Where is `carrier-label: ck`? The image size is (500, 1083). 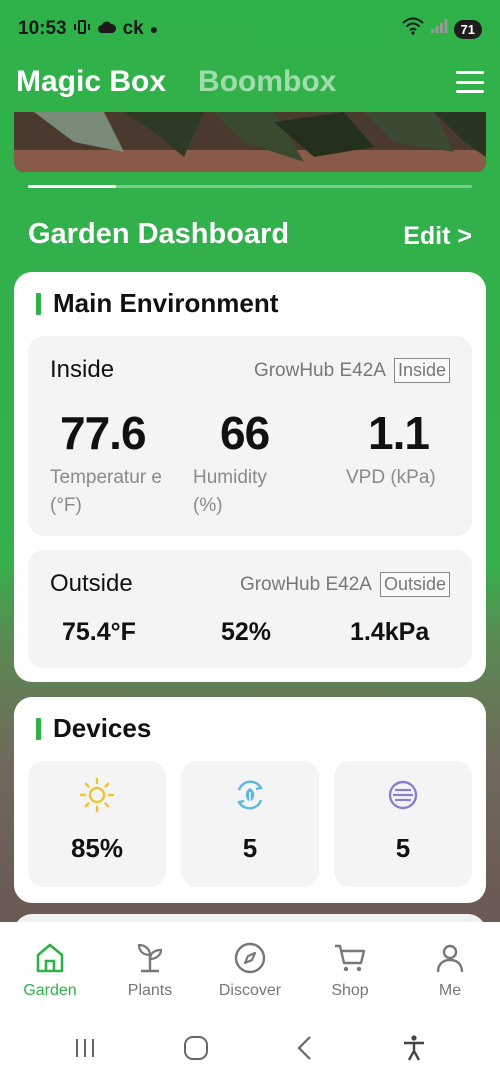 carrier-label: ck is located at coordinates (133, 28).